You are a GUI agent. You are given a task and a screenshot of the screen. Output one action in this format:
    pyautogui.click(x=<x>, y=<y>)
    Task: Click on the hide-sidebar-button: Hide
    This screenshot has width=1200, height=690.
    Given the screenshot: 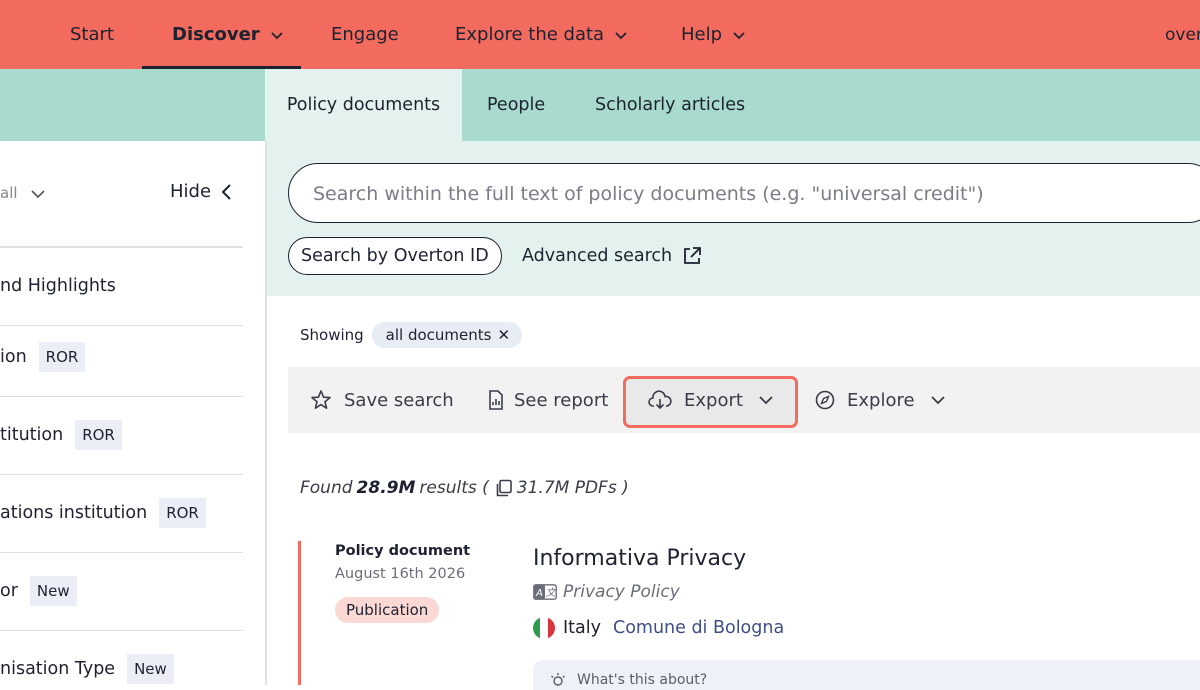 What is the action you would take?
    pyautogui.click(x=202, y=191)
    